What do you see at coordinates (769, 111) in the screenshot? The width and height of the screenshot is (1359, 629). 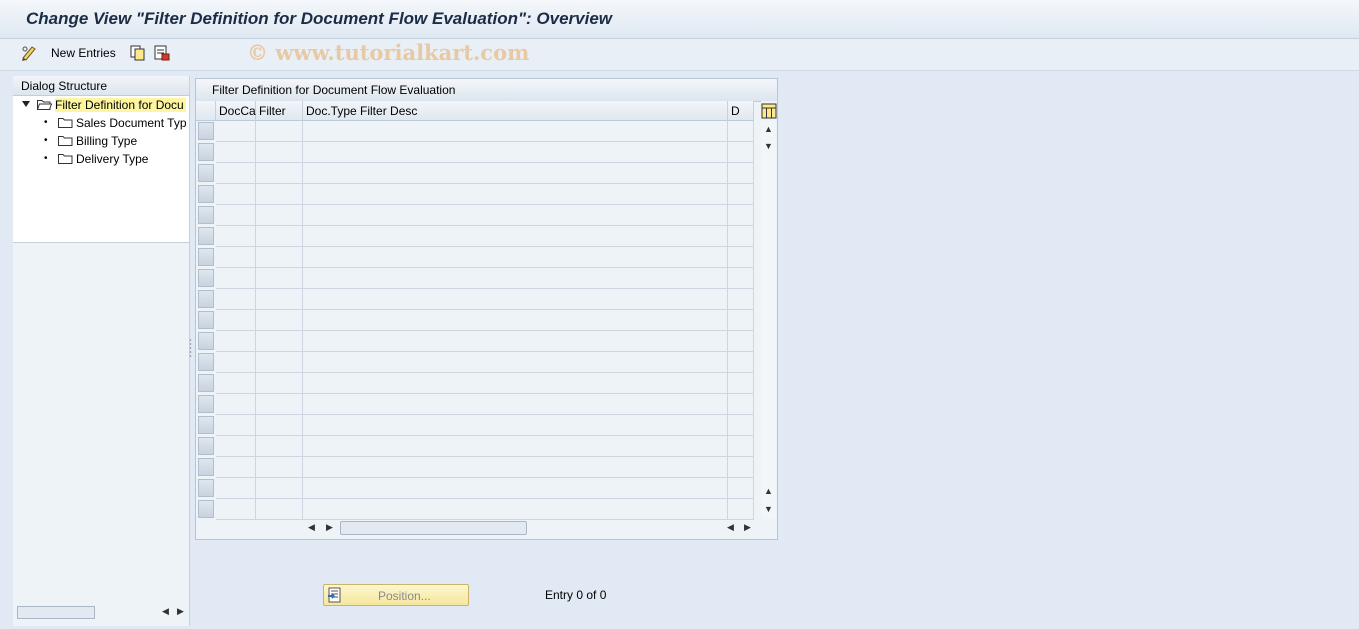 I see `table-settings-icon` at bounding box center [769, 111].